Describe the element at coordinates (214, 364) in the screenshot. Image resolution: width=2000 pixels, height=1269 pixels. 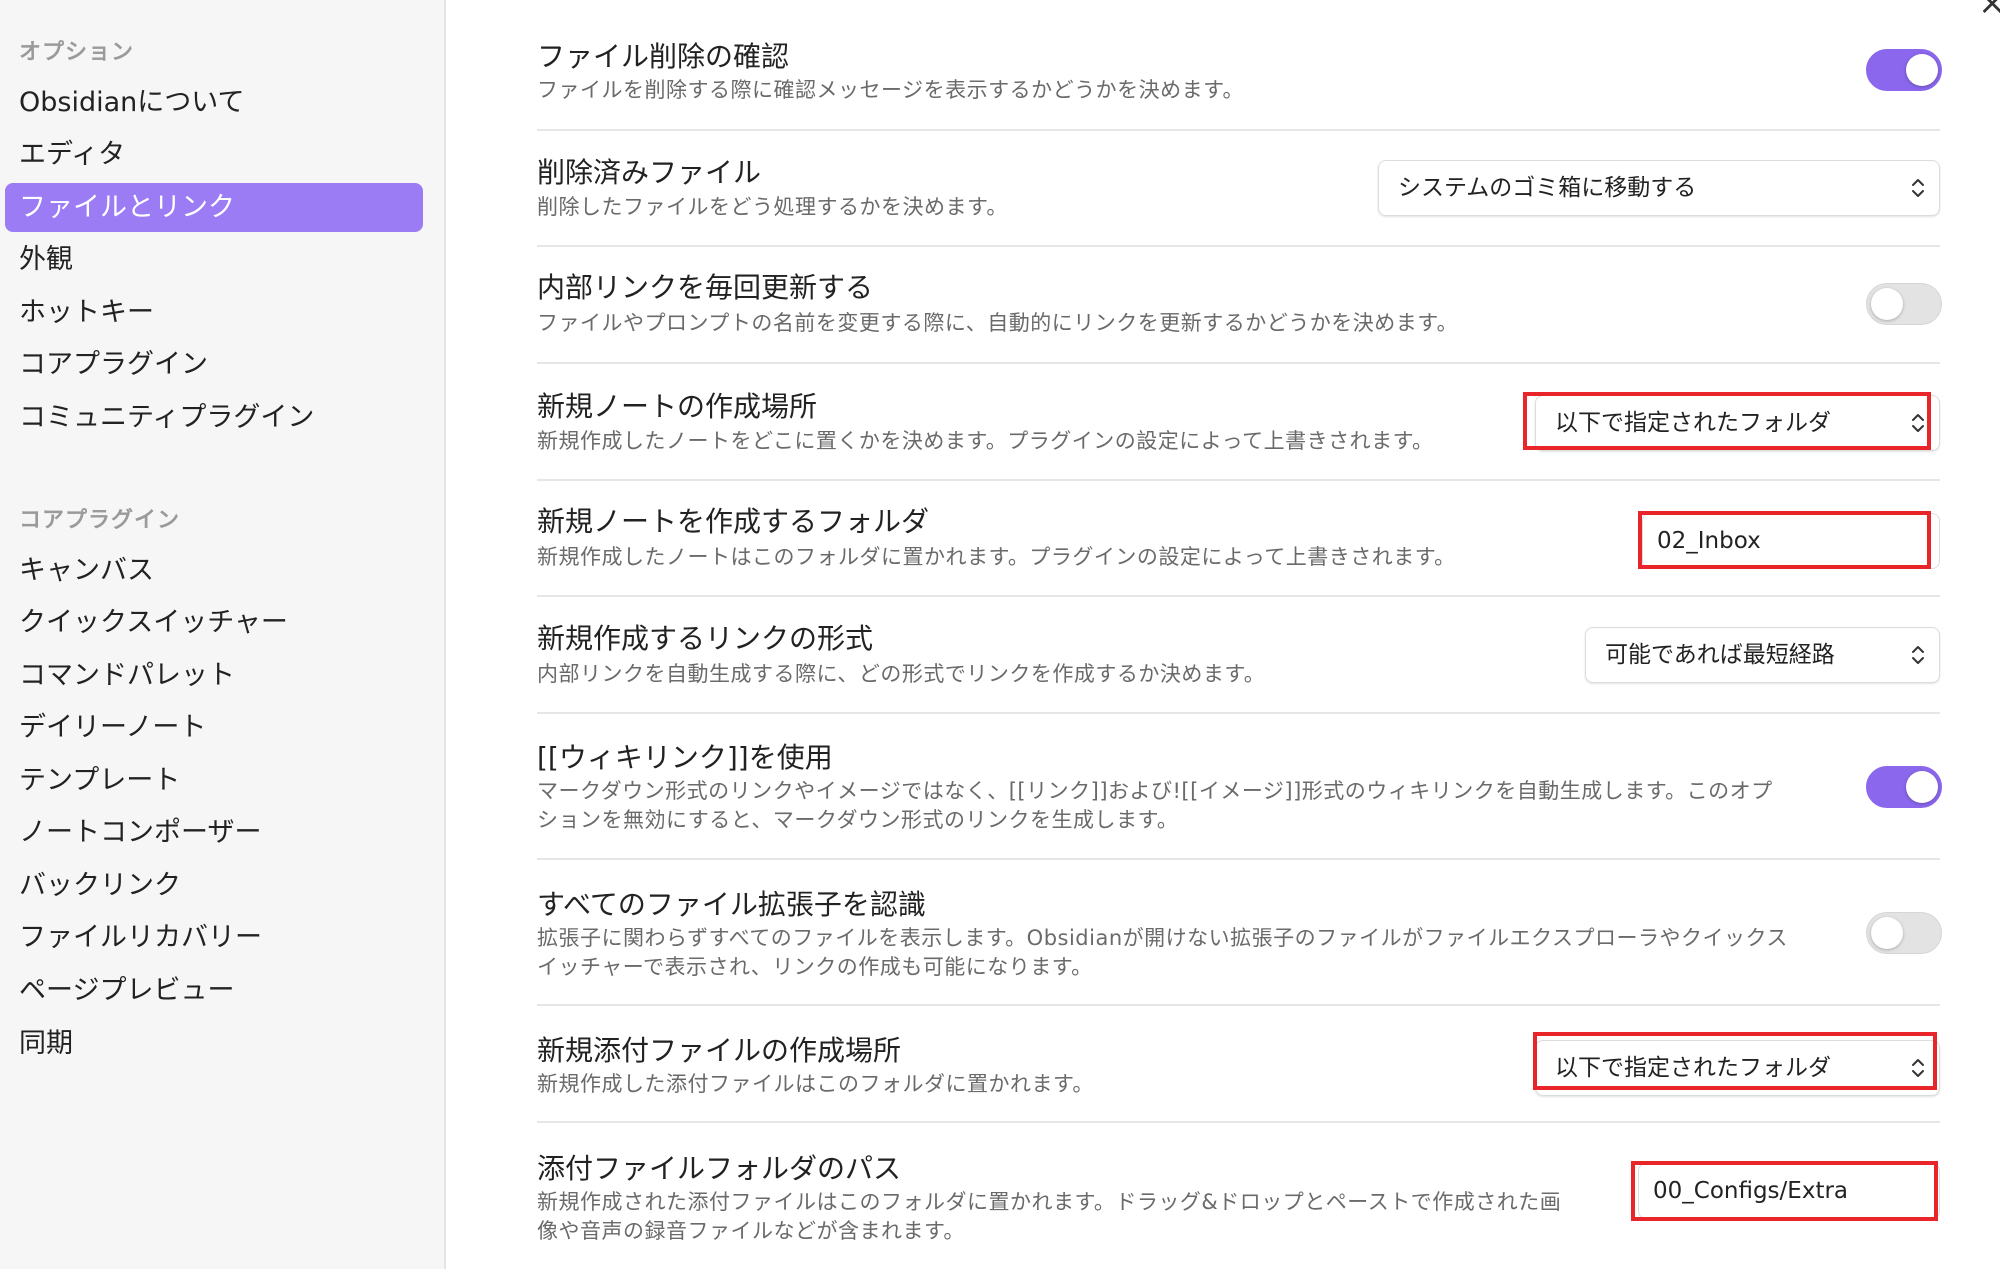
I see `sidebar-item-core-plugins: コアプラグイン` at that location.